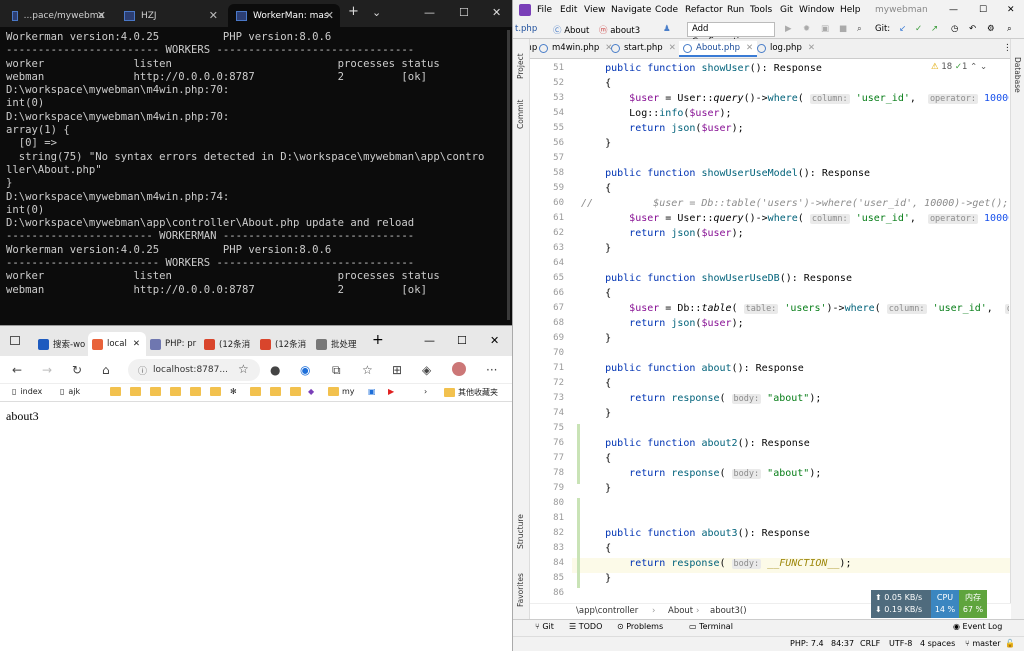  I want to click on extension-icon: ●, so click(275, 370).